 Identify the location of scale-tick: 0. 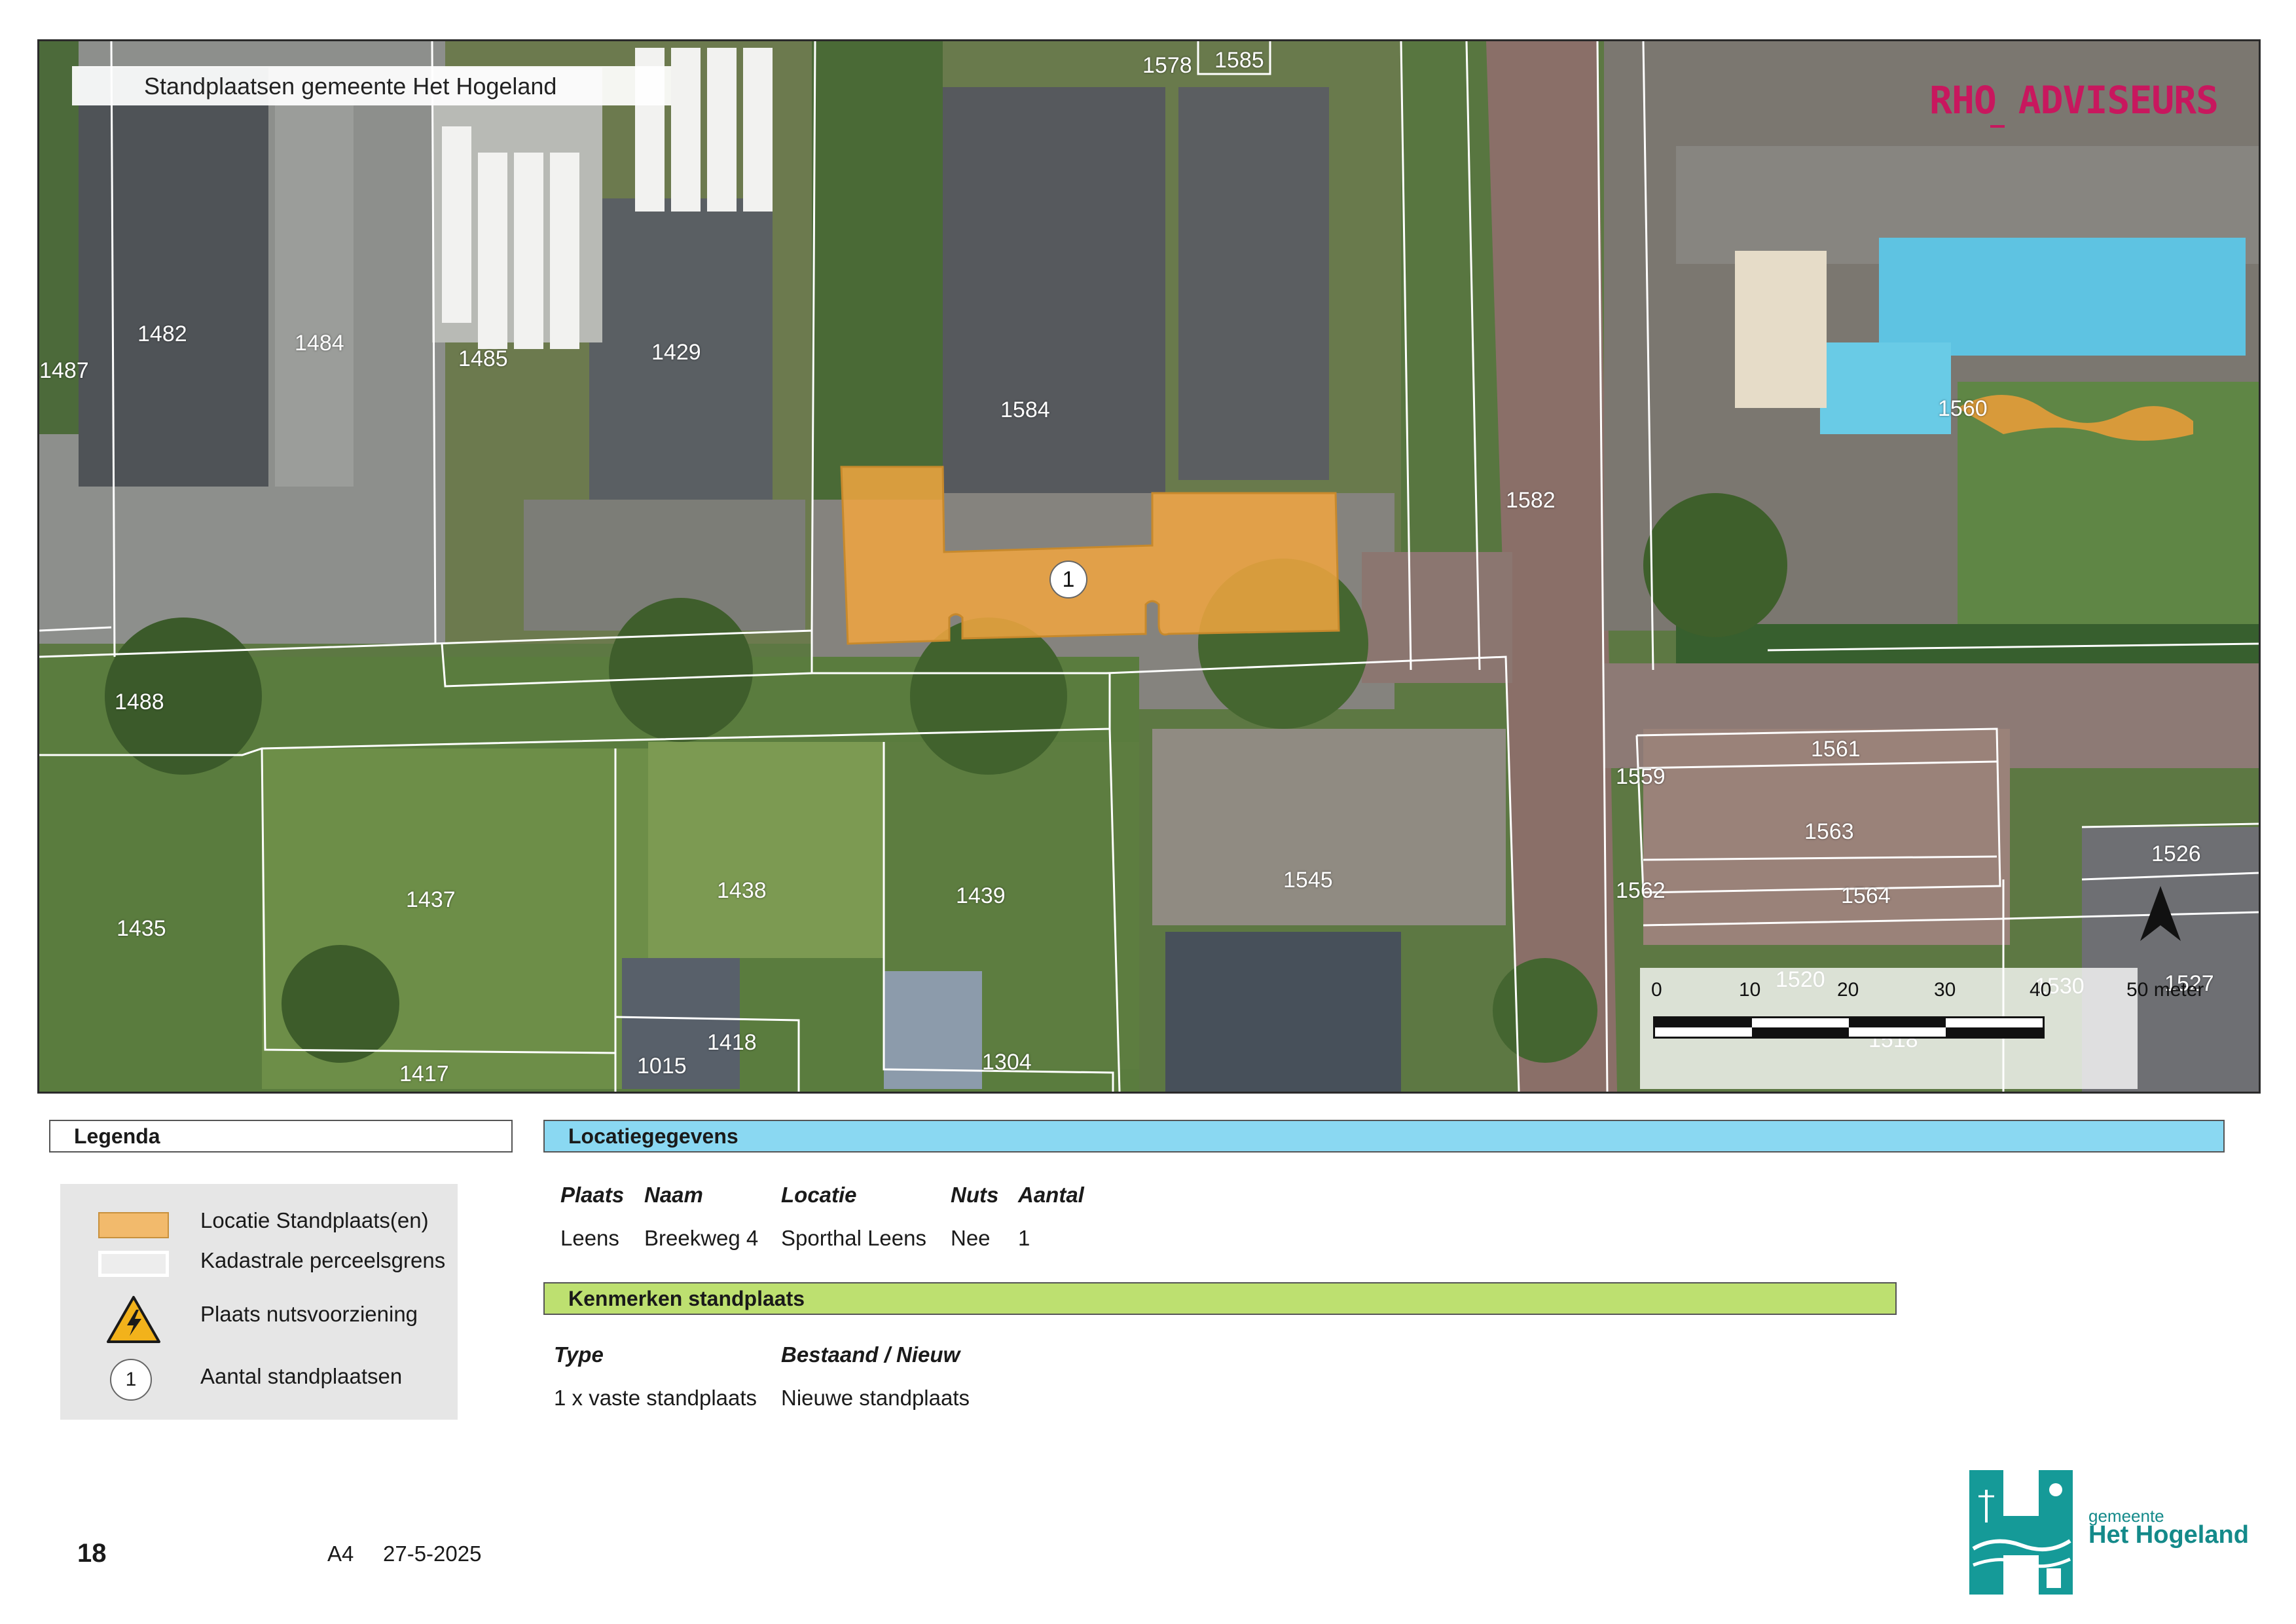
(1656, 990).